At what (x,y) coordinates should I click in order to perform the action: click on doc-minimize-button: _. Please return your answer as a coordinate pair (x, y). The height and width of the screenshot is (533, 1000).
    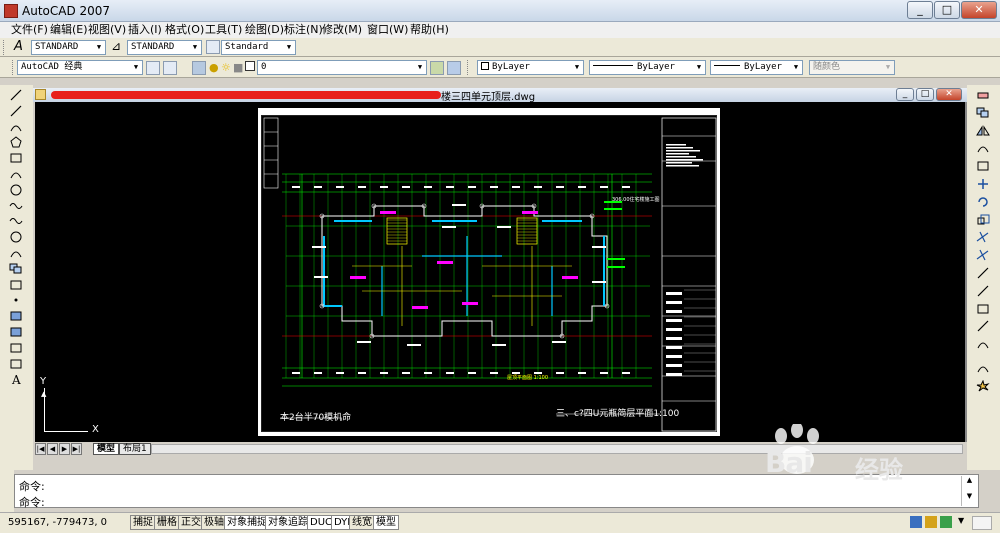
    Looking at the image, I should click on (905, 94).